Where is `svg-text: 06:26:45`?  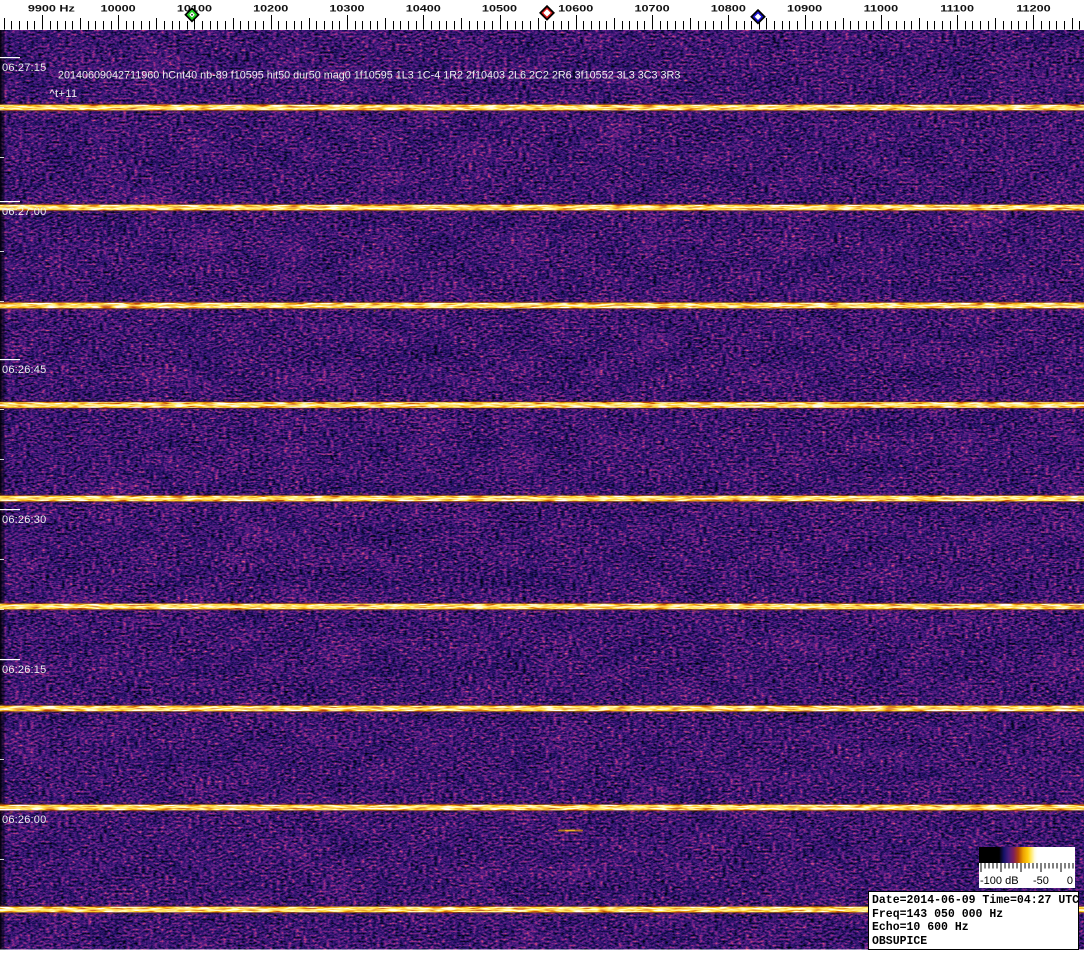 svg-text: 06:26:45 is located at coordinates (24, 370).